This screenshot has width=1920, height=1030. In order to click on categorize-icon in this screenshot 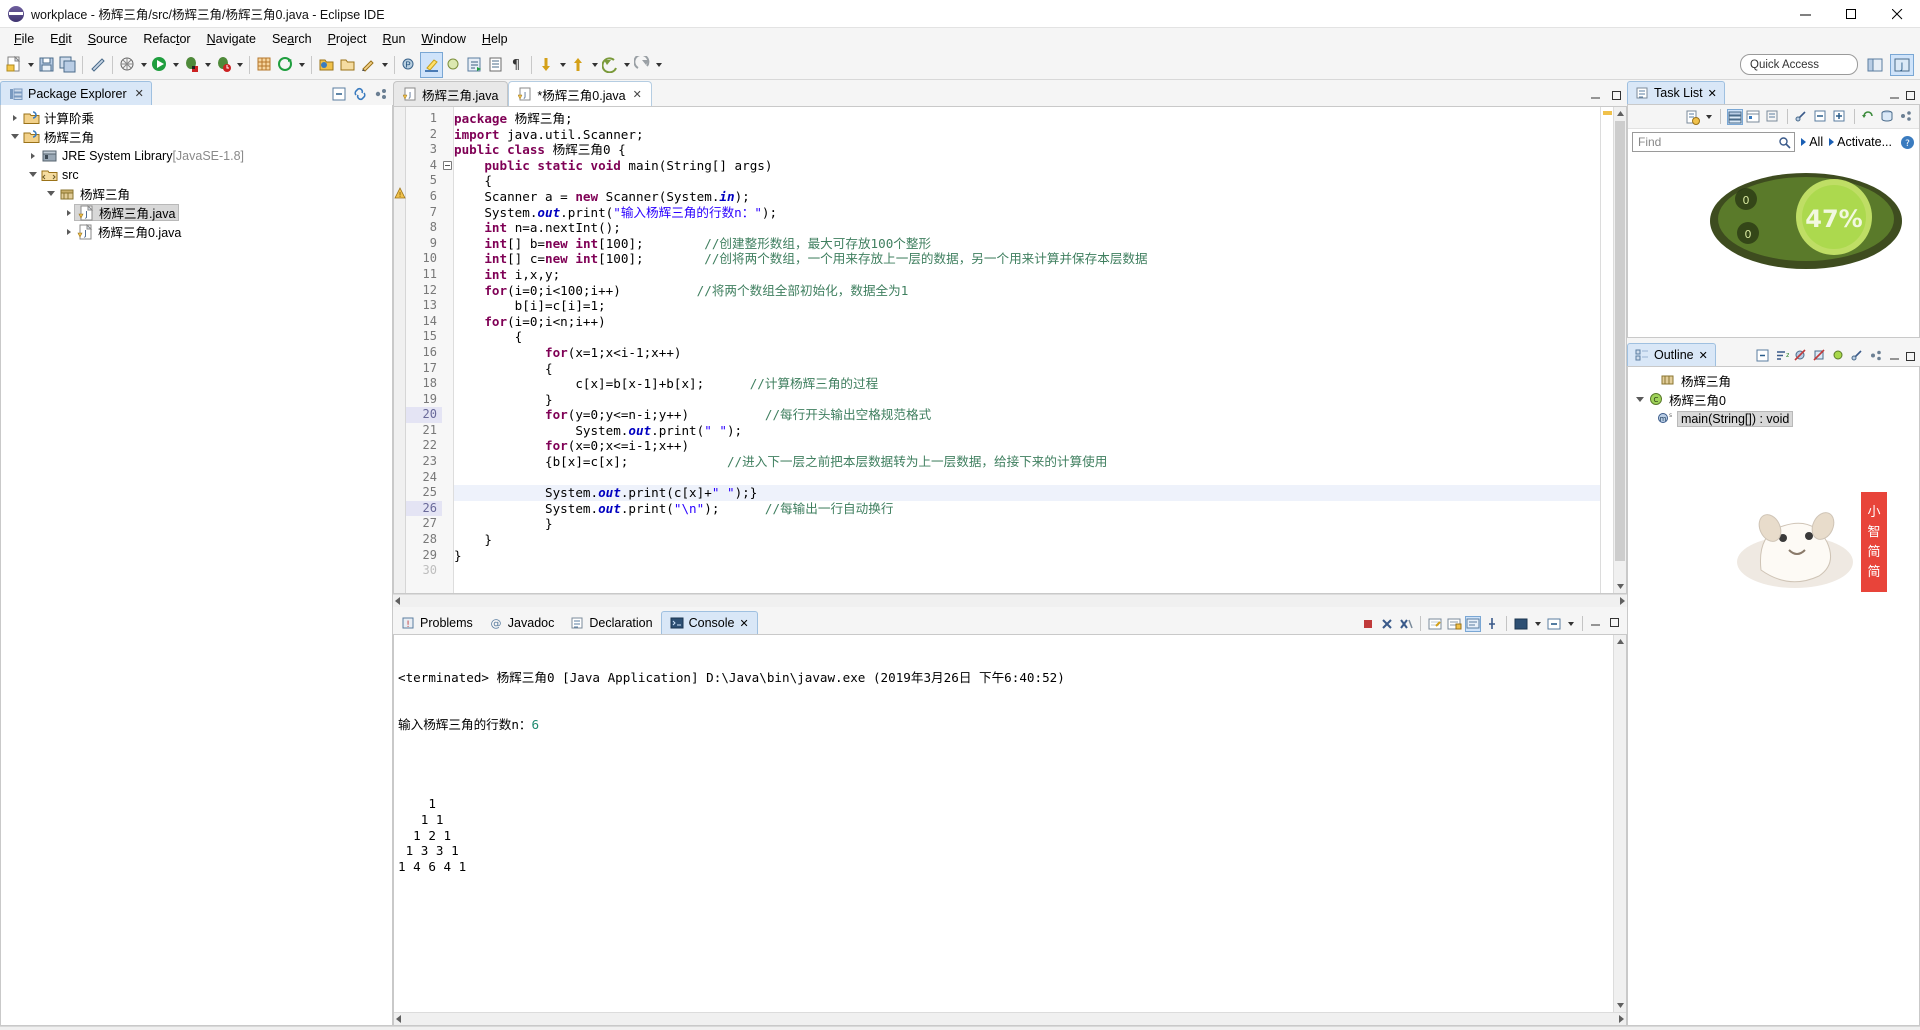, I will do `click(1735, 116)`.